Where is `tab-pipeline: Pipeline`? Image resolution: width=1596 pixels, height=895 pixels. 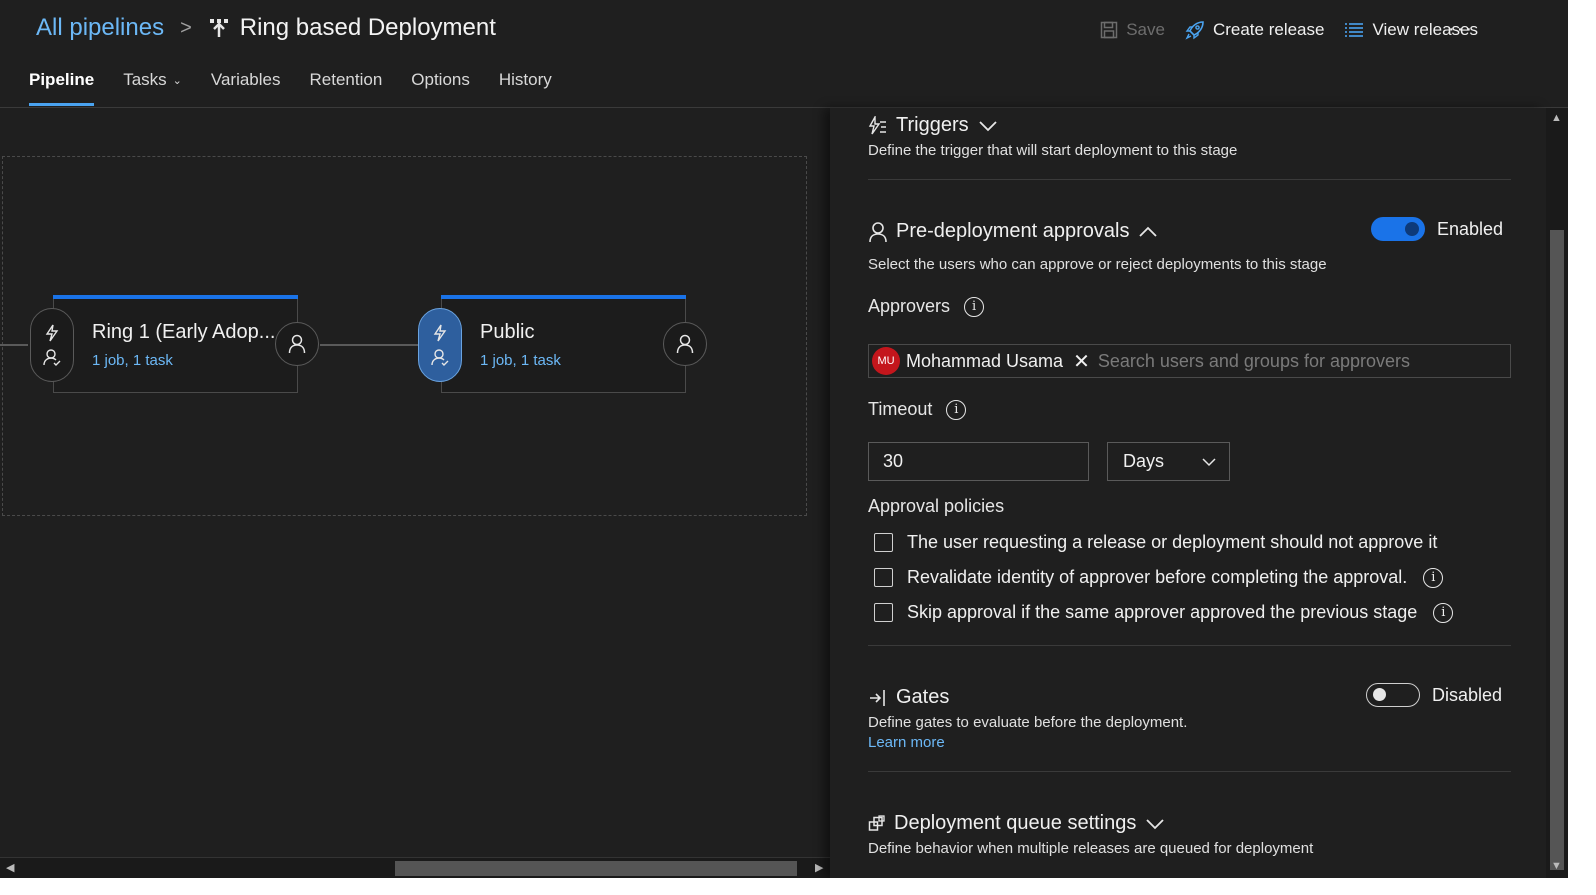
tab-pipeline: Pipeline is located at coordinates (62, 88).